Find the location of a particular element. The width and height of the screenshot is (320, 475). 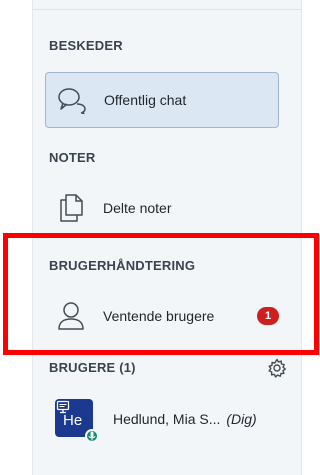

shared-notes-item: Delte noter is located at coordinates (162, 208).